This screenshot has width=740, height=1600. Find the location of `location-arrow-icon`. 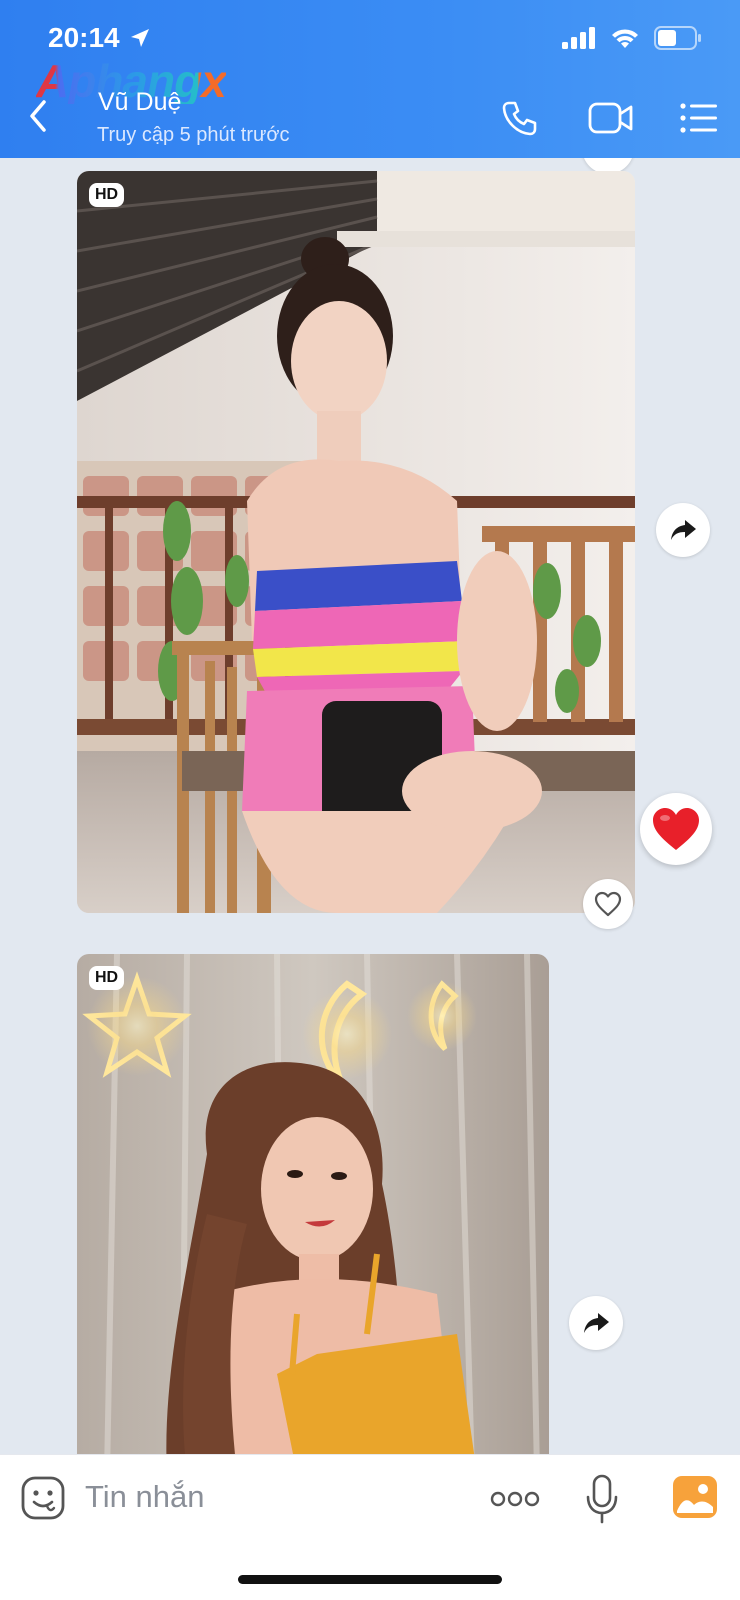

location-arrow-icon is located at coordinates (139, 38).